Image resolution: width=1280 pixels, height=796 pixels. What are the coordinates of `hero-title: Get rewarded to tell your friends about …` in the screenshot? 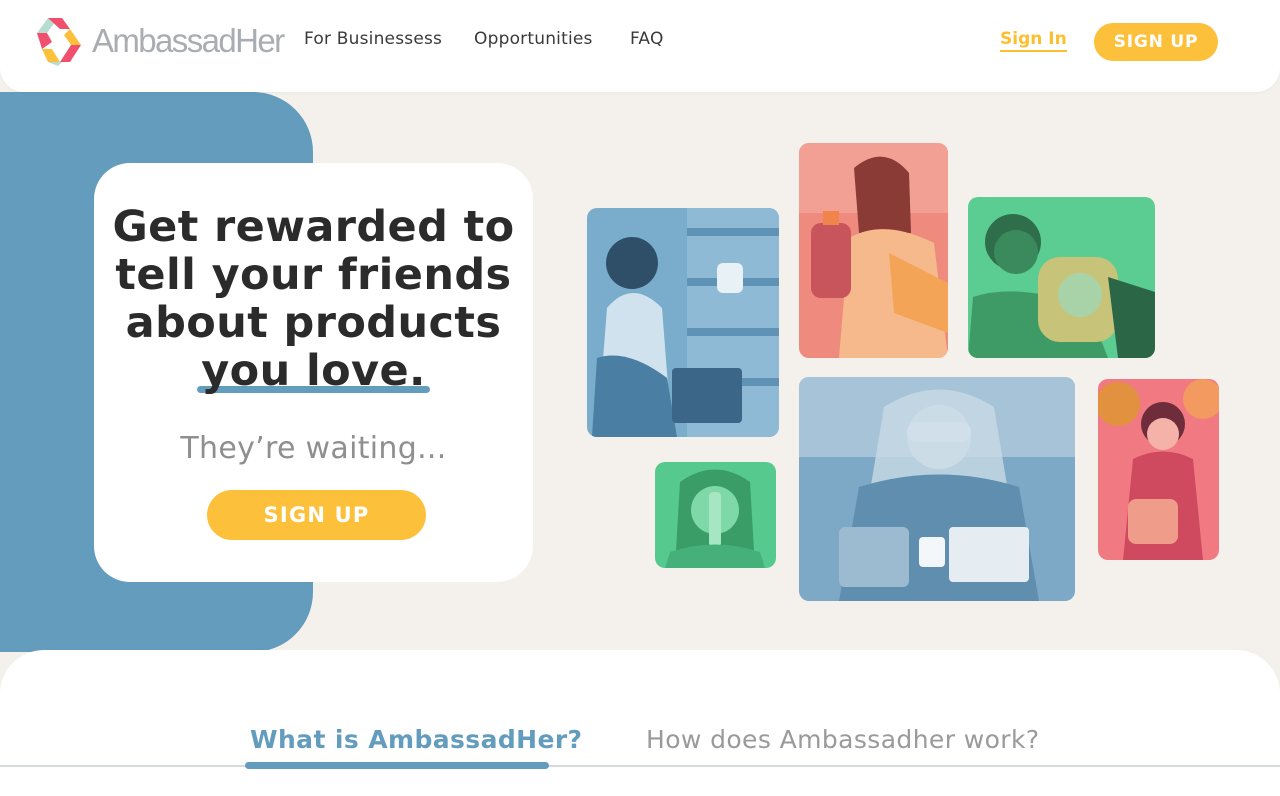 It's located at (313, 299).